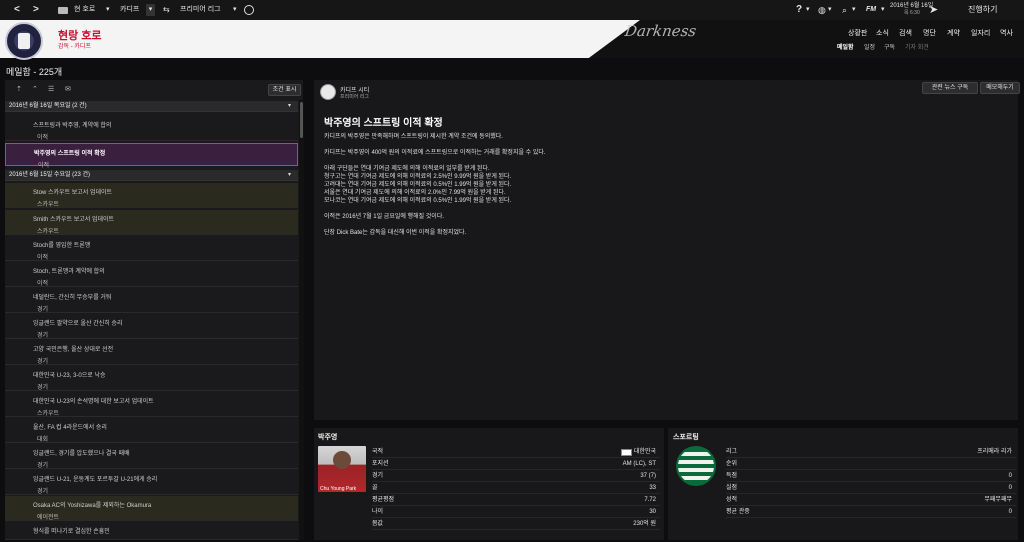 The width and height of the screenshot is (1024, 542). Describe the element at coordinates (151, 248) in the screenshot. I see `list-item: Stoch를 영입한 트론맹 이적` at that location.